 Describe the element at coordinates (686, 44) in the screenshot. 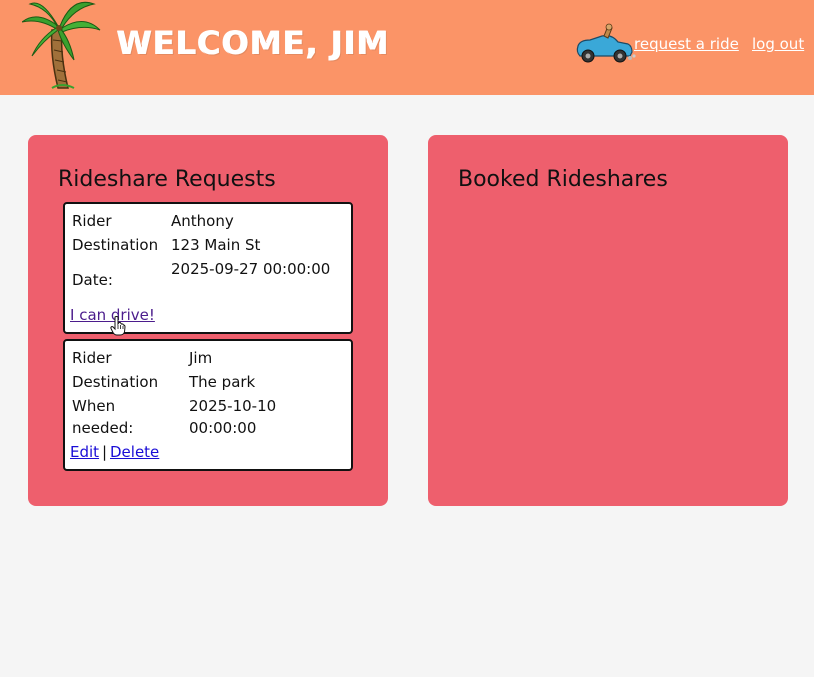

I see `request-ride-link: request a ride` at that location.